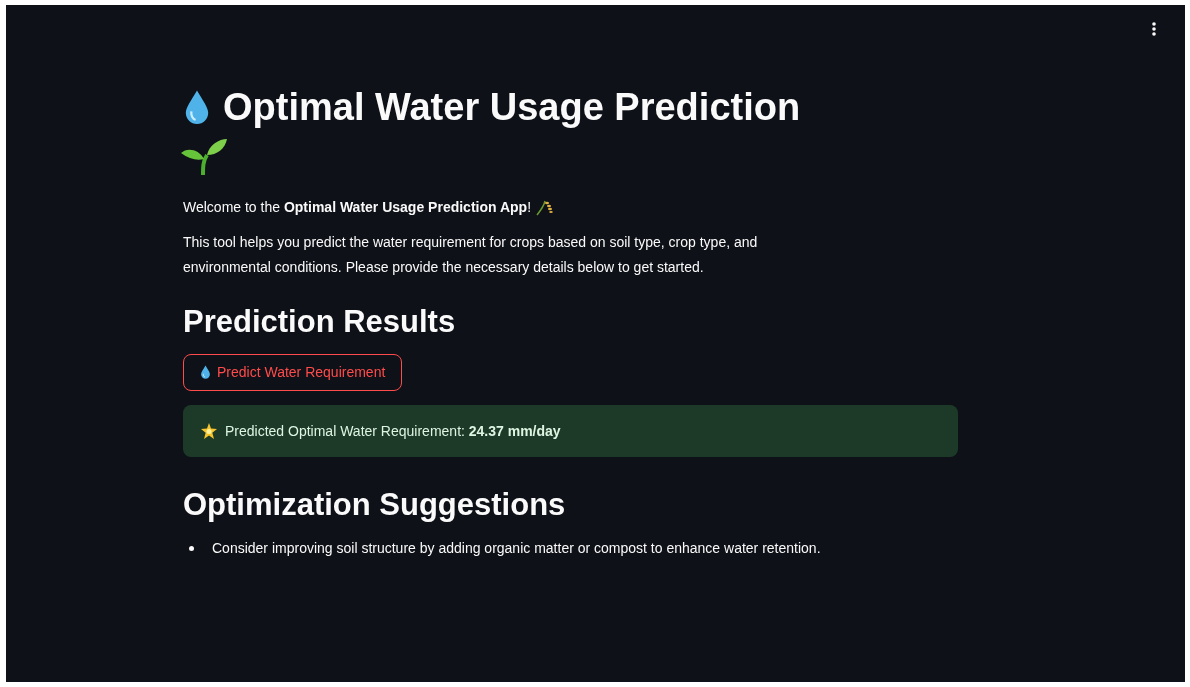  What do you see at coordinates (1154, 29) in the screenshot?
I see `menu-icon` at bounding box center [1154, 29].